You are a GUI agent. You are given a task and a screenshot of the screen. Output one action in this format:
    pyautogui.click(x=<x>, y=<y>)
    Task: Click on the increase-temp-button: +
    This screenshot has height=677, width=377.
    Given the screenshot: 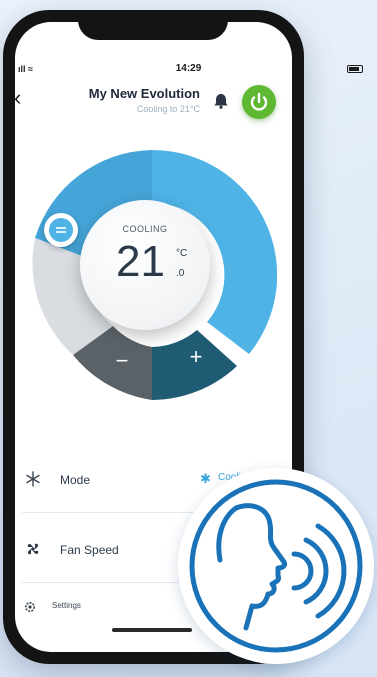 What is the action you would take?
    pyautogui.click(x=196, y=357)
    